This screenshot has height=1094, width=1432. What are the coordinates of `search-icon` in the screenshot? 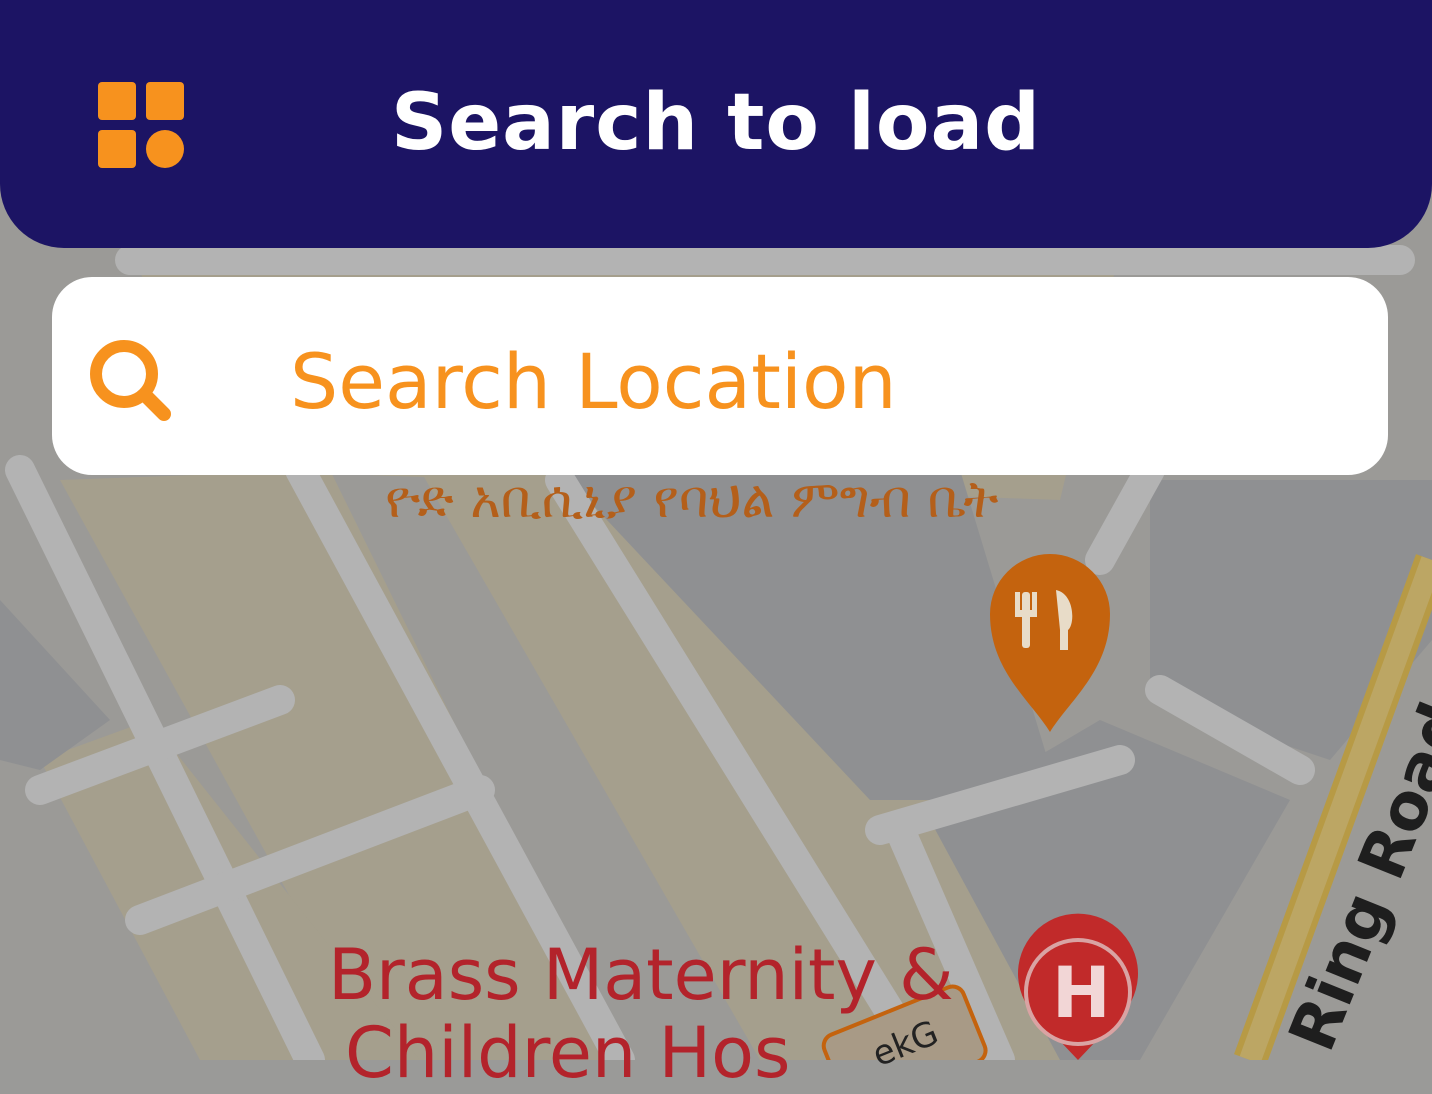 It's located at (130, 380).